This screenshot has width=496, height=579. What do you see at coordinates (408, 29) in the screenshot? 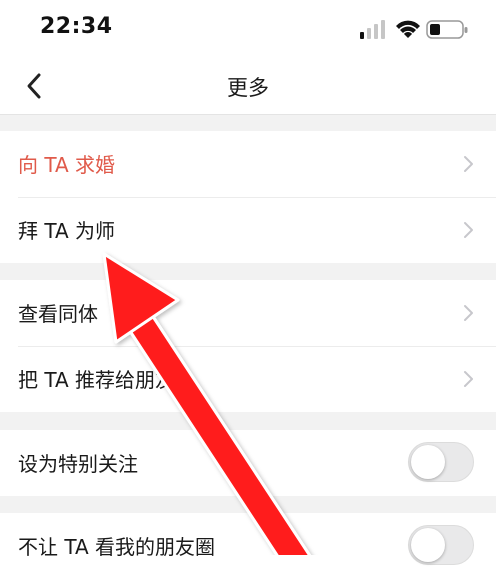
I see `wifi-icon` at bounding box center [408, 29].